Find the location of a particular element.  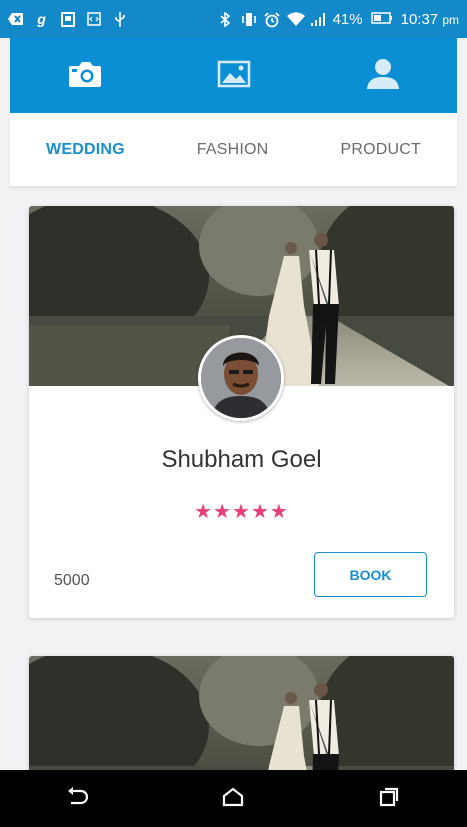

back-icon is located at coordinates (78, 798).